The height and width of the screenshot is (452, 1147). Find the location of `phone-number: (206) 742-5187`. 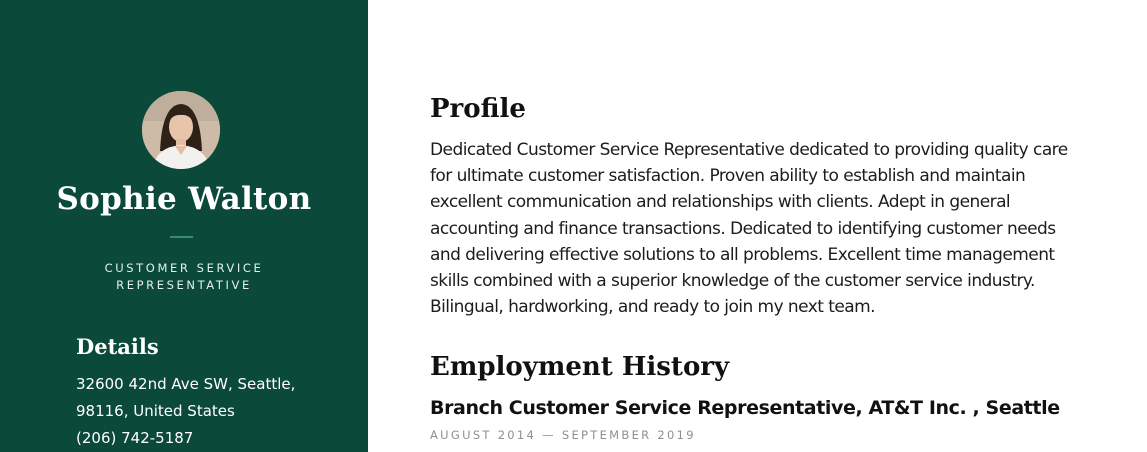

phone-number: (206) 742-5187 is located at coordinates (135, 438).